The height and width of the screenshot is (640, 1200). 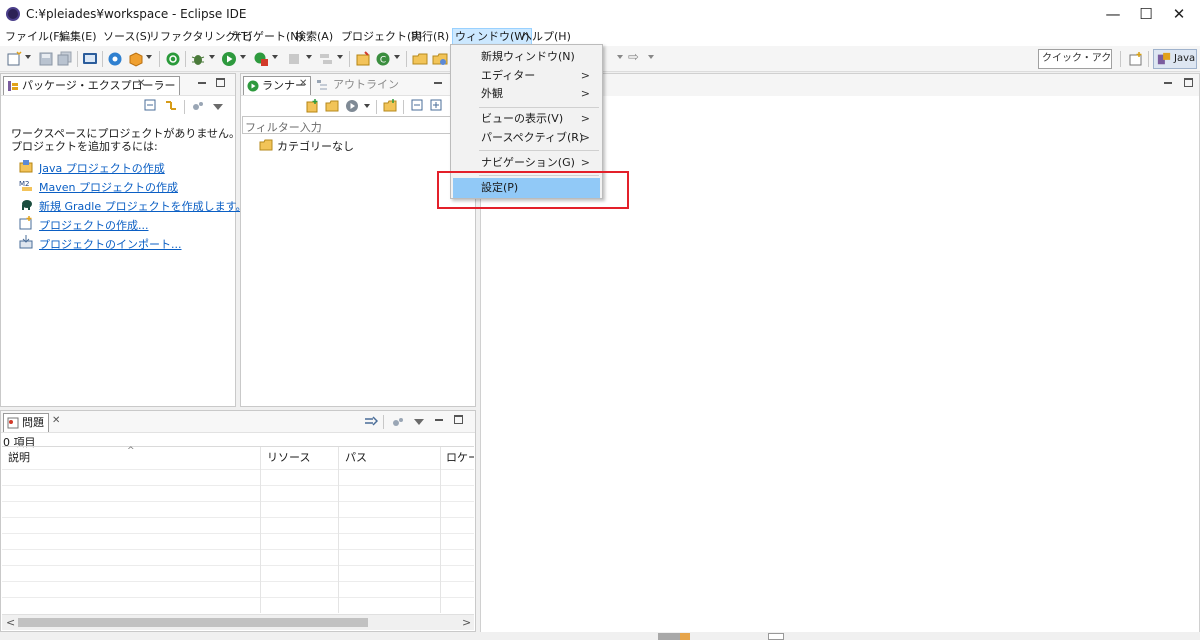 I want to click on menu-item-show-view-label: ビューの表示(V), so click(x=522, y=118).